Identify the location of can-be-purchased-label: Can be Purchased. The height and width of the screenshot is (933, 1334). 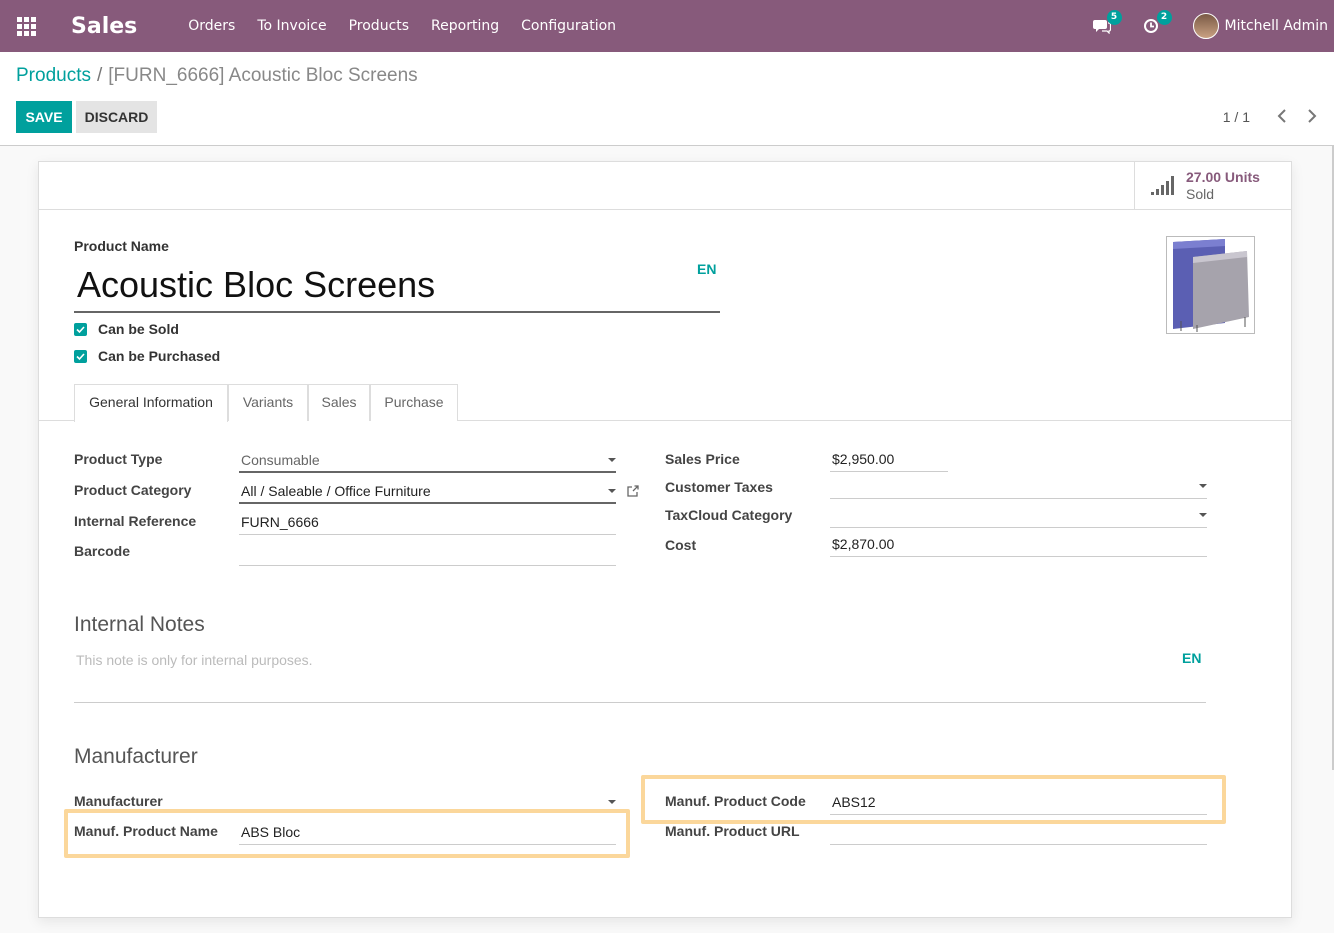
(159, 356).